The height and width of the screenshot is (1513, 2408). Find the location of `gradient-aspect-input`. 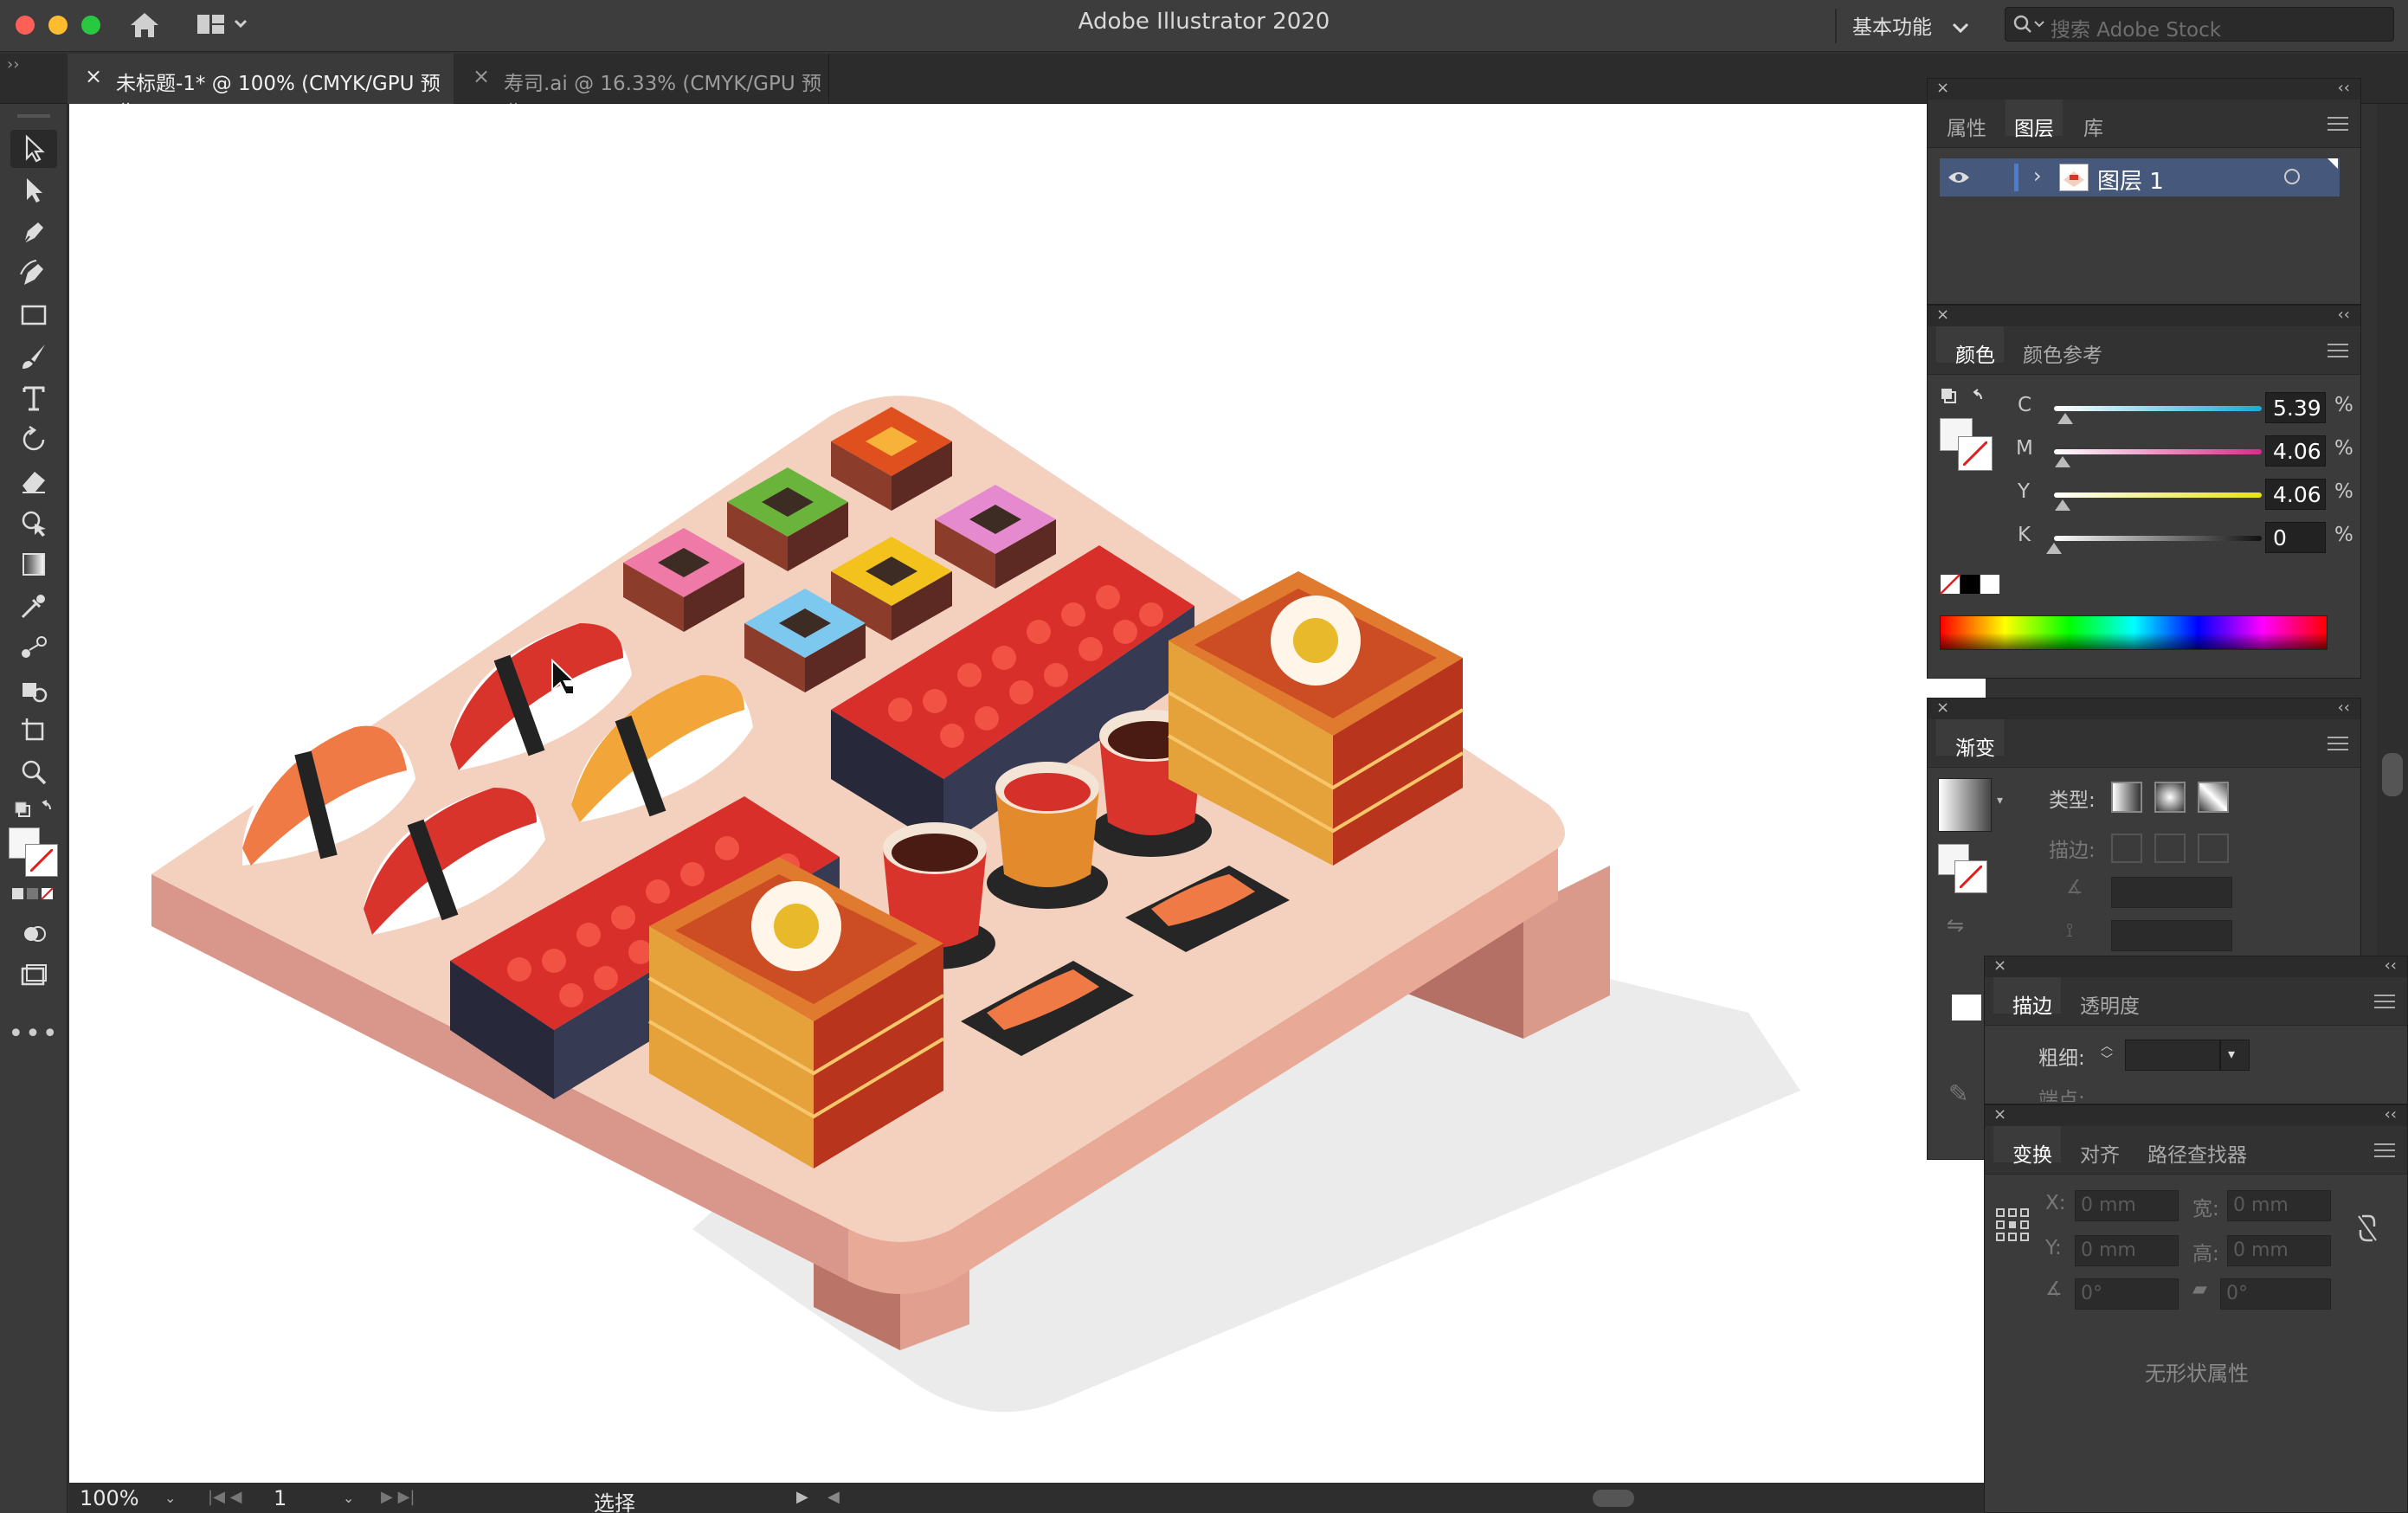

gradient-aspect-input is located at coordinates (2171, 935).